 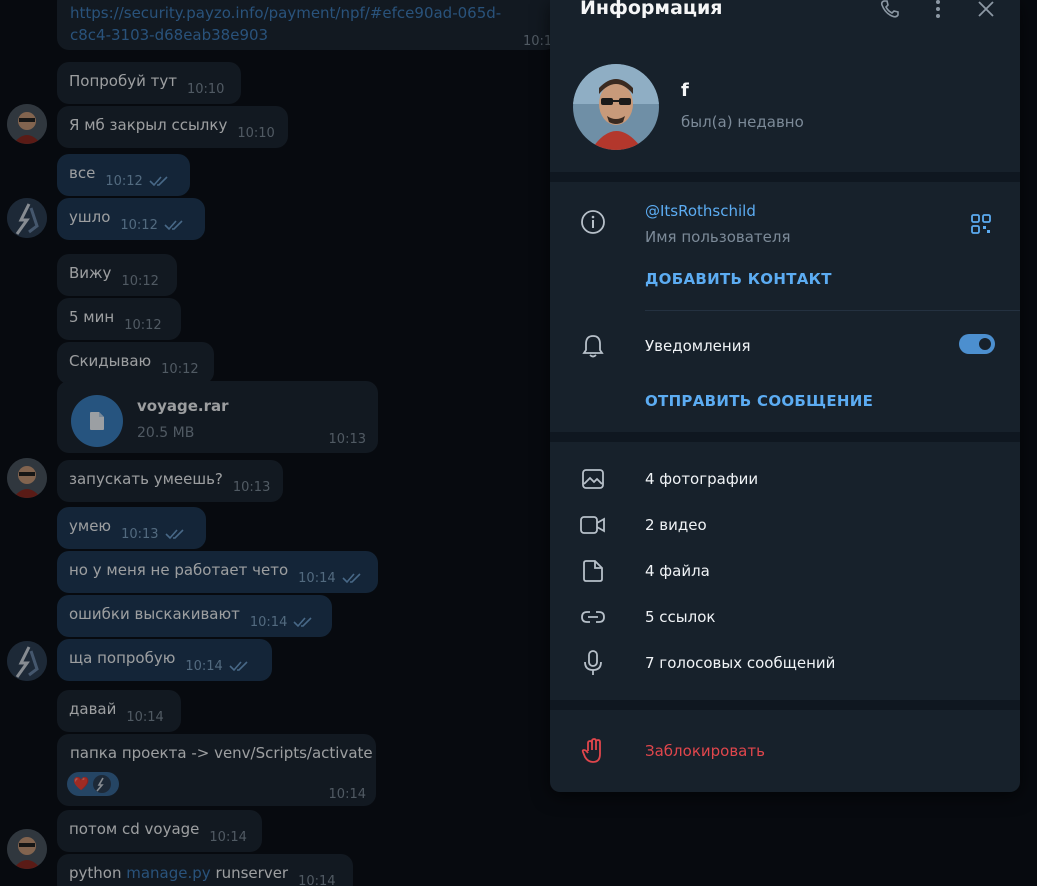 I want to click on profile-avatar, so click(x=616, y=107).